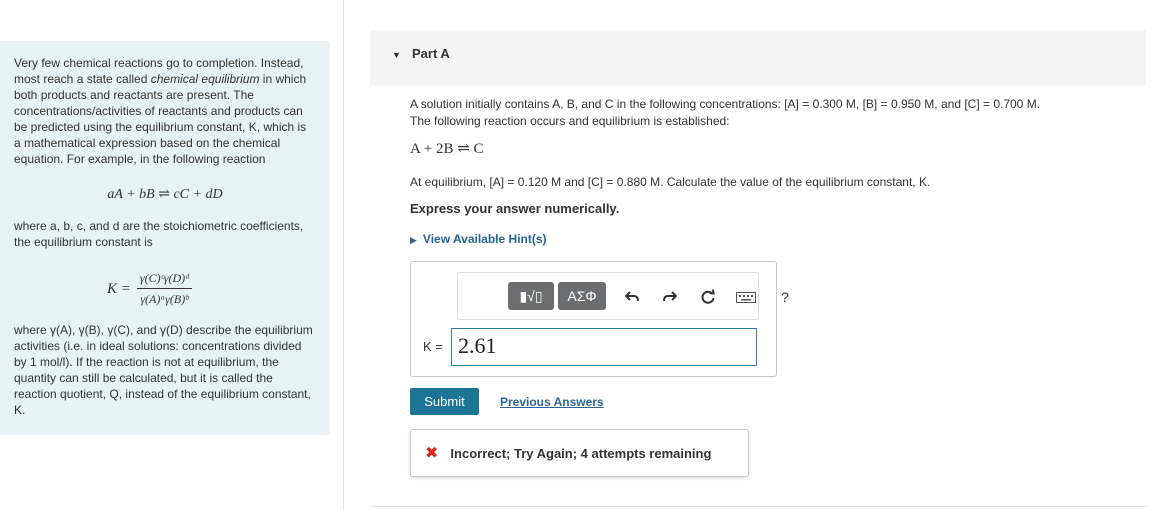 The height and width of the screenshot is (510, 1166). I want to click on view-hints-link: ▶ View Available Hint(s), so click(478, 239).